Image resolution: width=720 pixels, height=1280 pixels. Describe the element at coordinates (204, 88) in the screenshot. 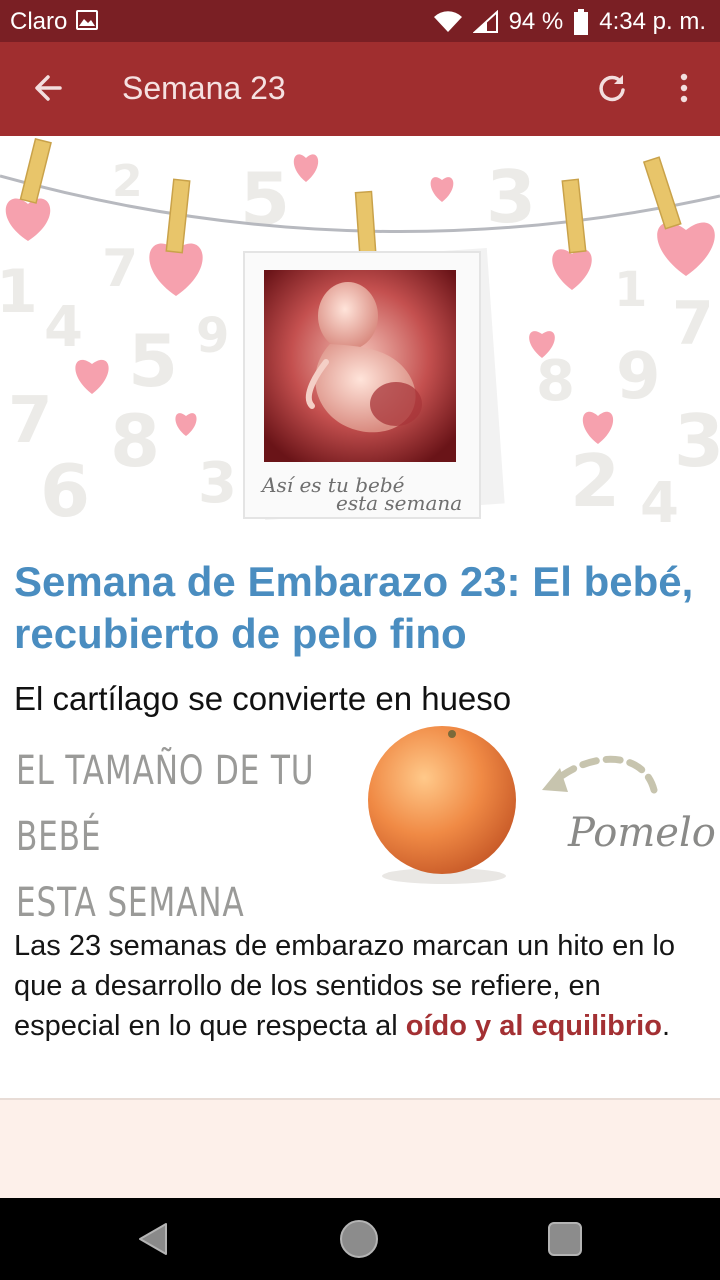

I see `page-title: Semana 23` at that location.